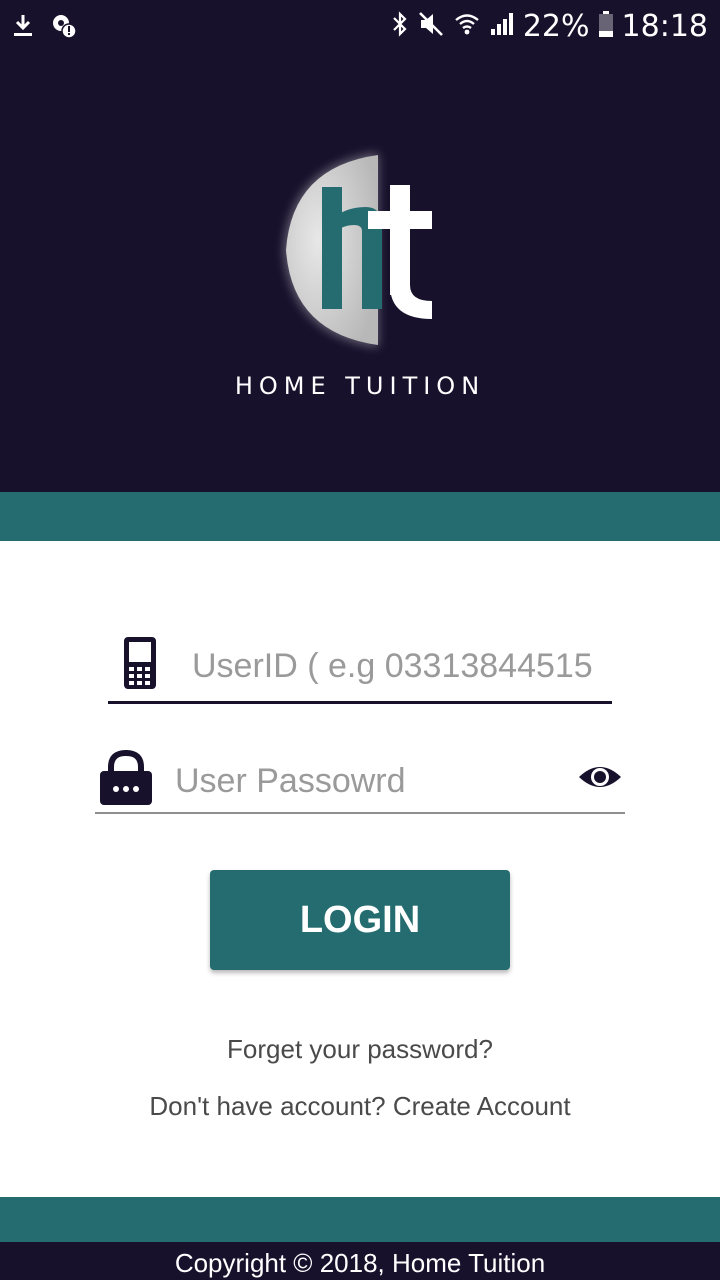 The height and width of the screenshot is (1280, 720). What do you see at coordinates (360, 516) in the screenshot?
I see `header-accent-band` at bounding box center [360, 516].